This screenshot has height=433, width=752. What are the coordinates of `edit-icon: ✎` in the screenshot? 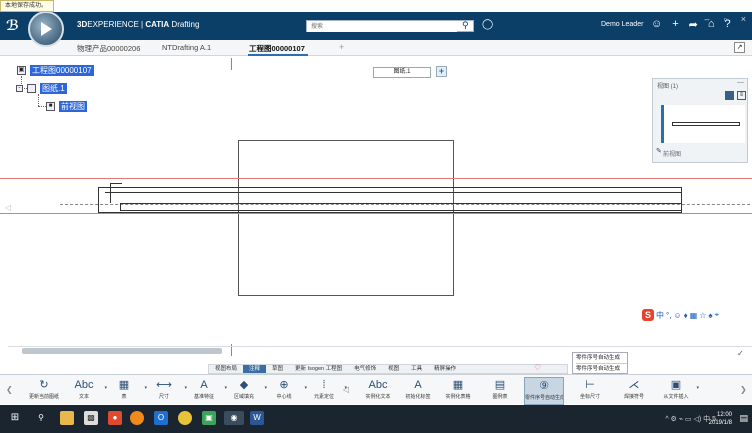 It's located at (659, 151).